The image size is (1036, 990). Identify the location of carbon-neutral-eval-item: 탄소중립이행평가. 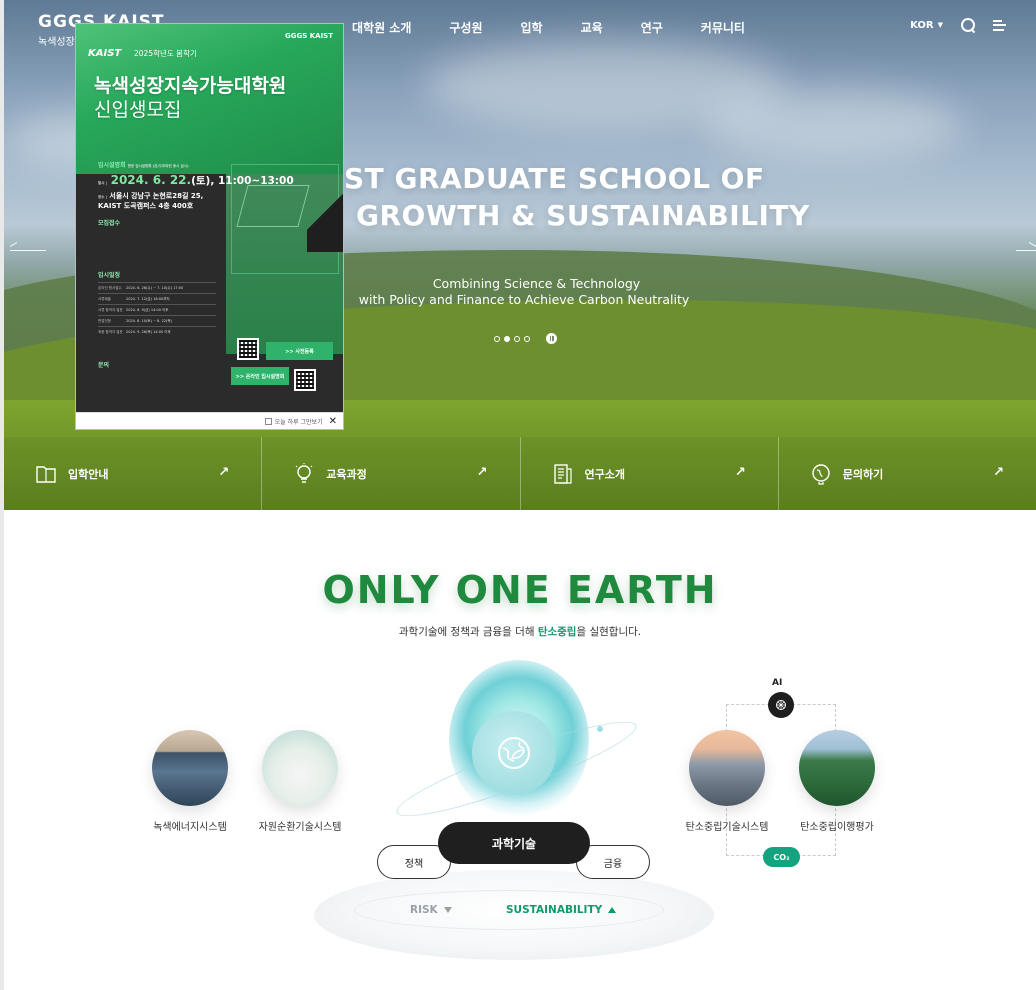
(837, 781).